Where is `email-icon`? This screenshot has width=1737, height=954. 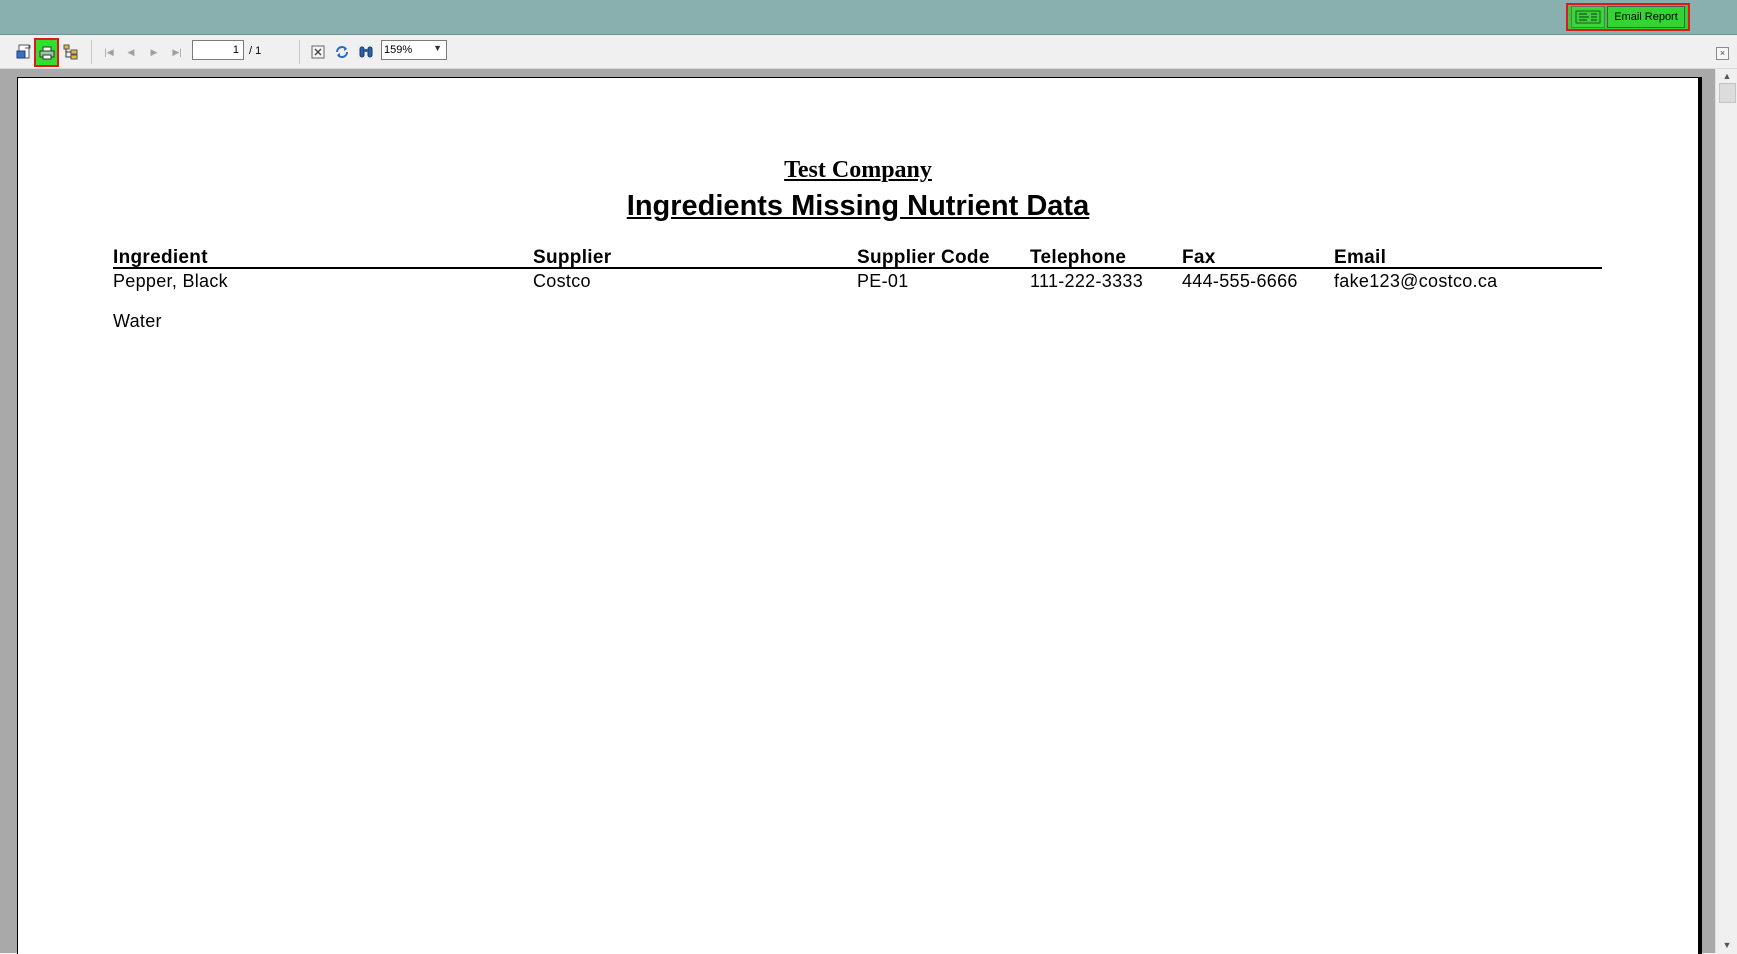 email-icon is located at coordinates (1588, 17).